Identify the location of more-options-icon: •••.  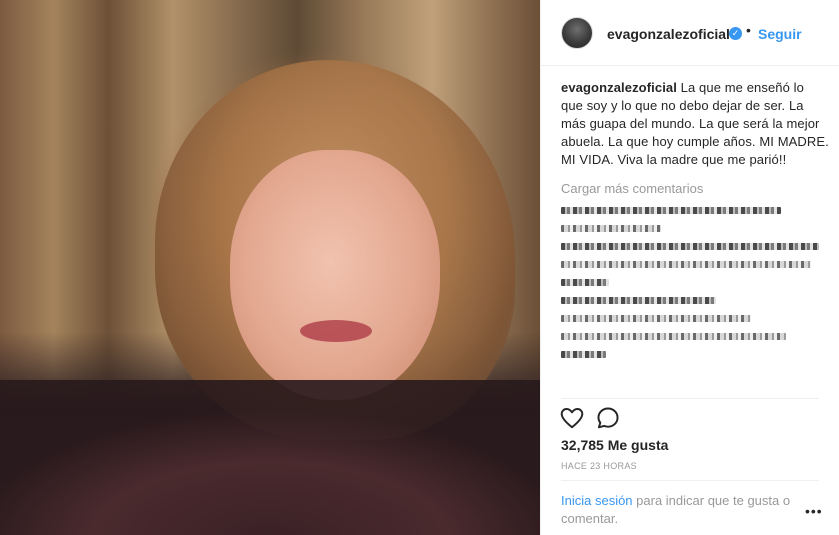
(814, 511).